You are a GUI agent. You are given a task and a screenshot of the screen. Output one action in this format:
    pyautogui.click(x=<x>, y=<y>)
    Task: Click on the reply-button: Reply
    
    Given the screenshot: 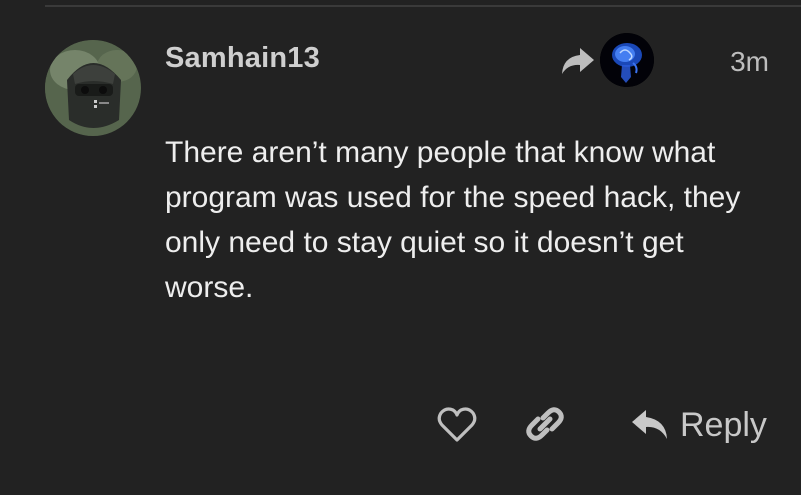 What is the action you would take?
    pyautogui.click(x=698, y=425)
    